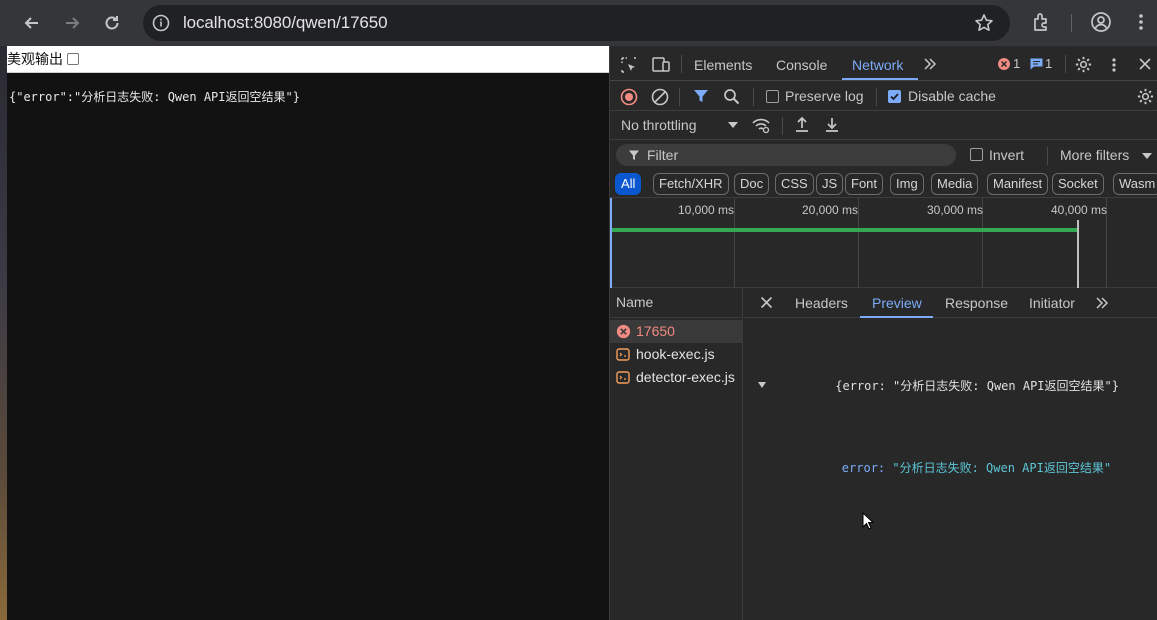 This screenshot has height=620, width=1157. What do you see at coordinates (907, 184) in the screenshot?
I see `type-filter-img: Img` at bounding box center [907, 184].